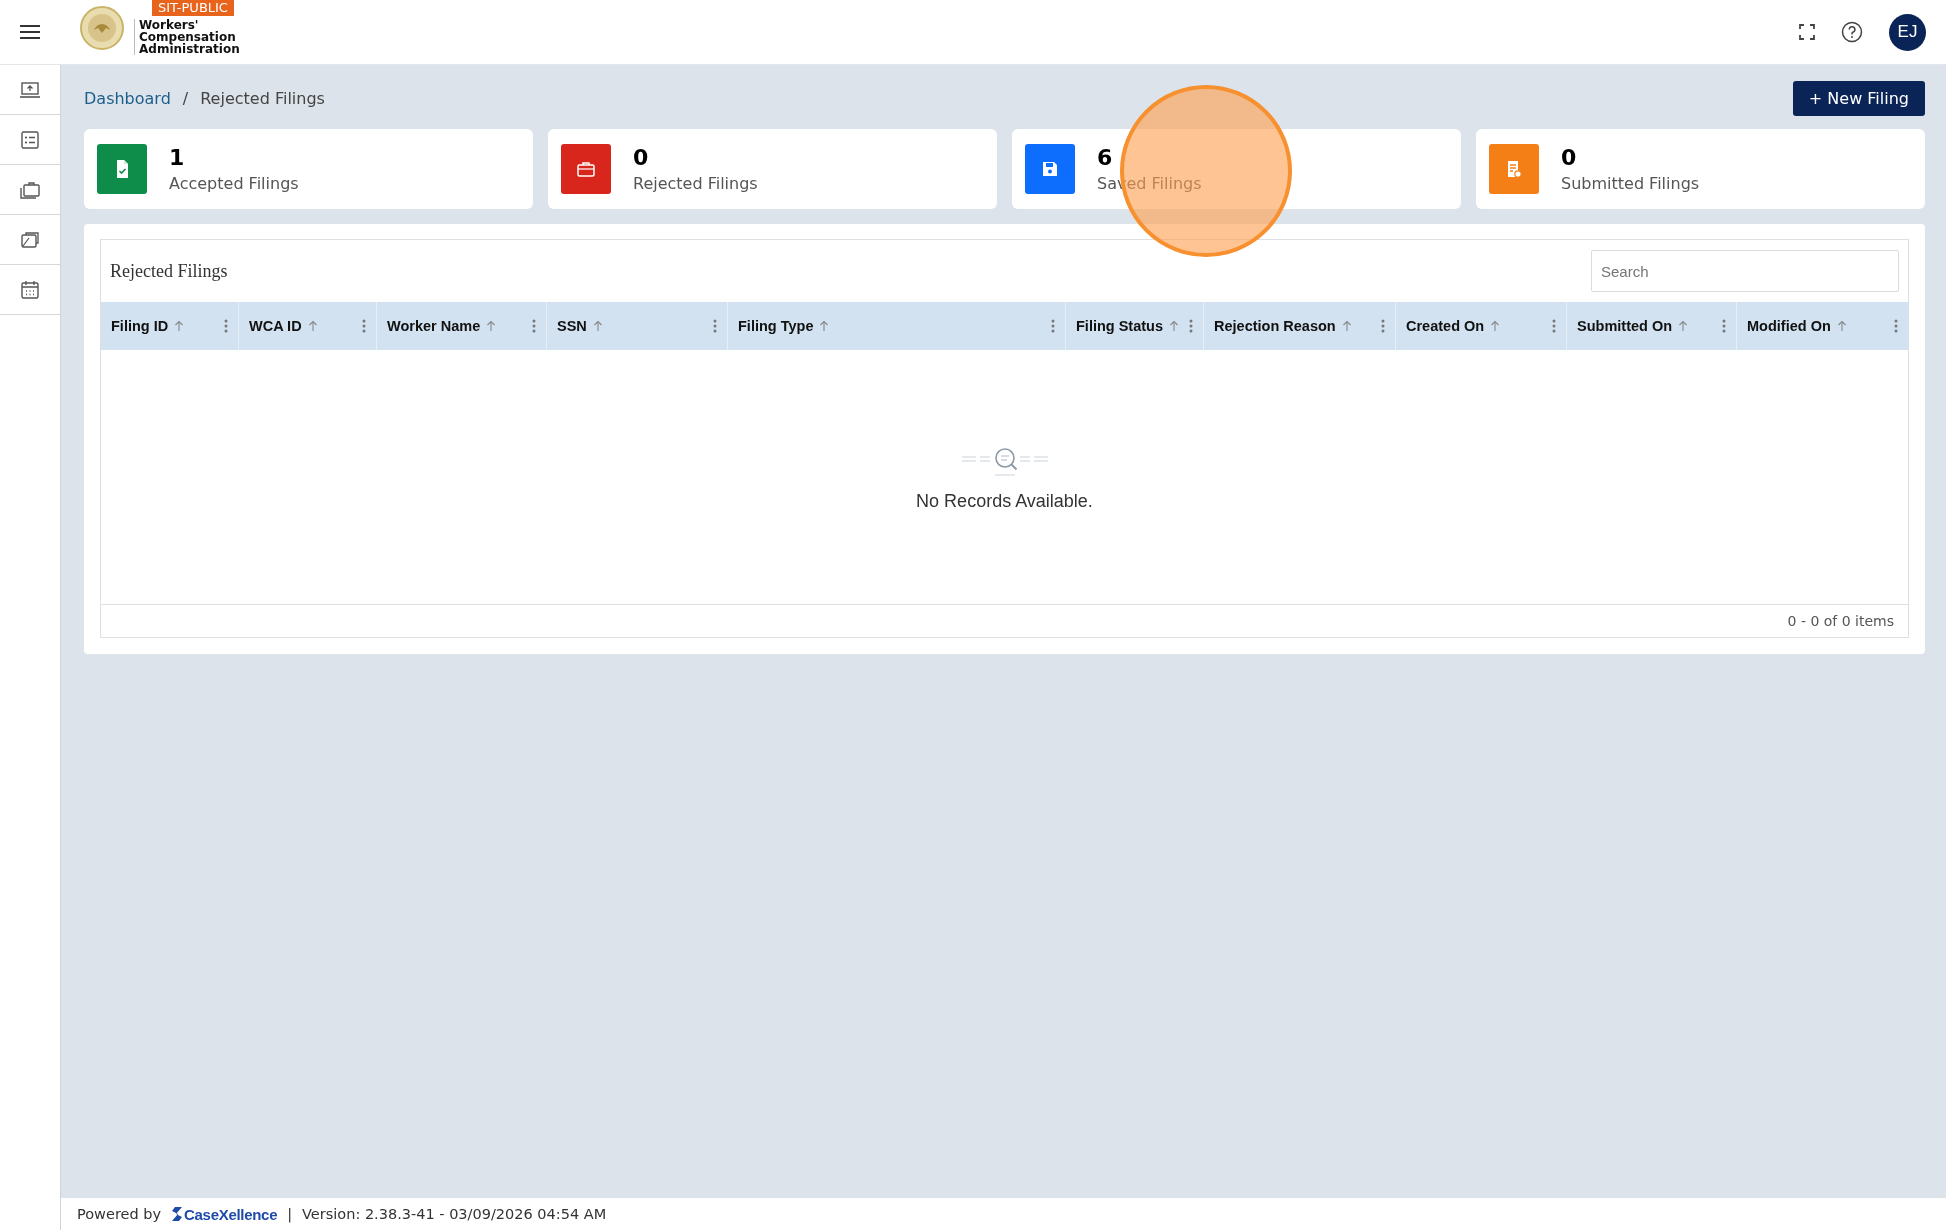  Describe the element at coordinates (234, 183) in the screenshot. I see `stat-label: Accepted Filings` at that location.